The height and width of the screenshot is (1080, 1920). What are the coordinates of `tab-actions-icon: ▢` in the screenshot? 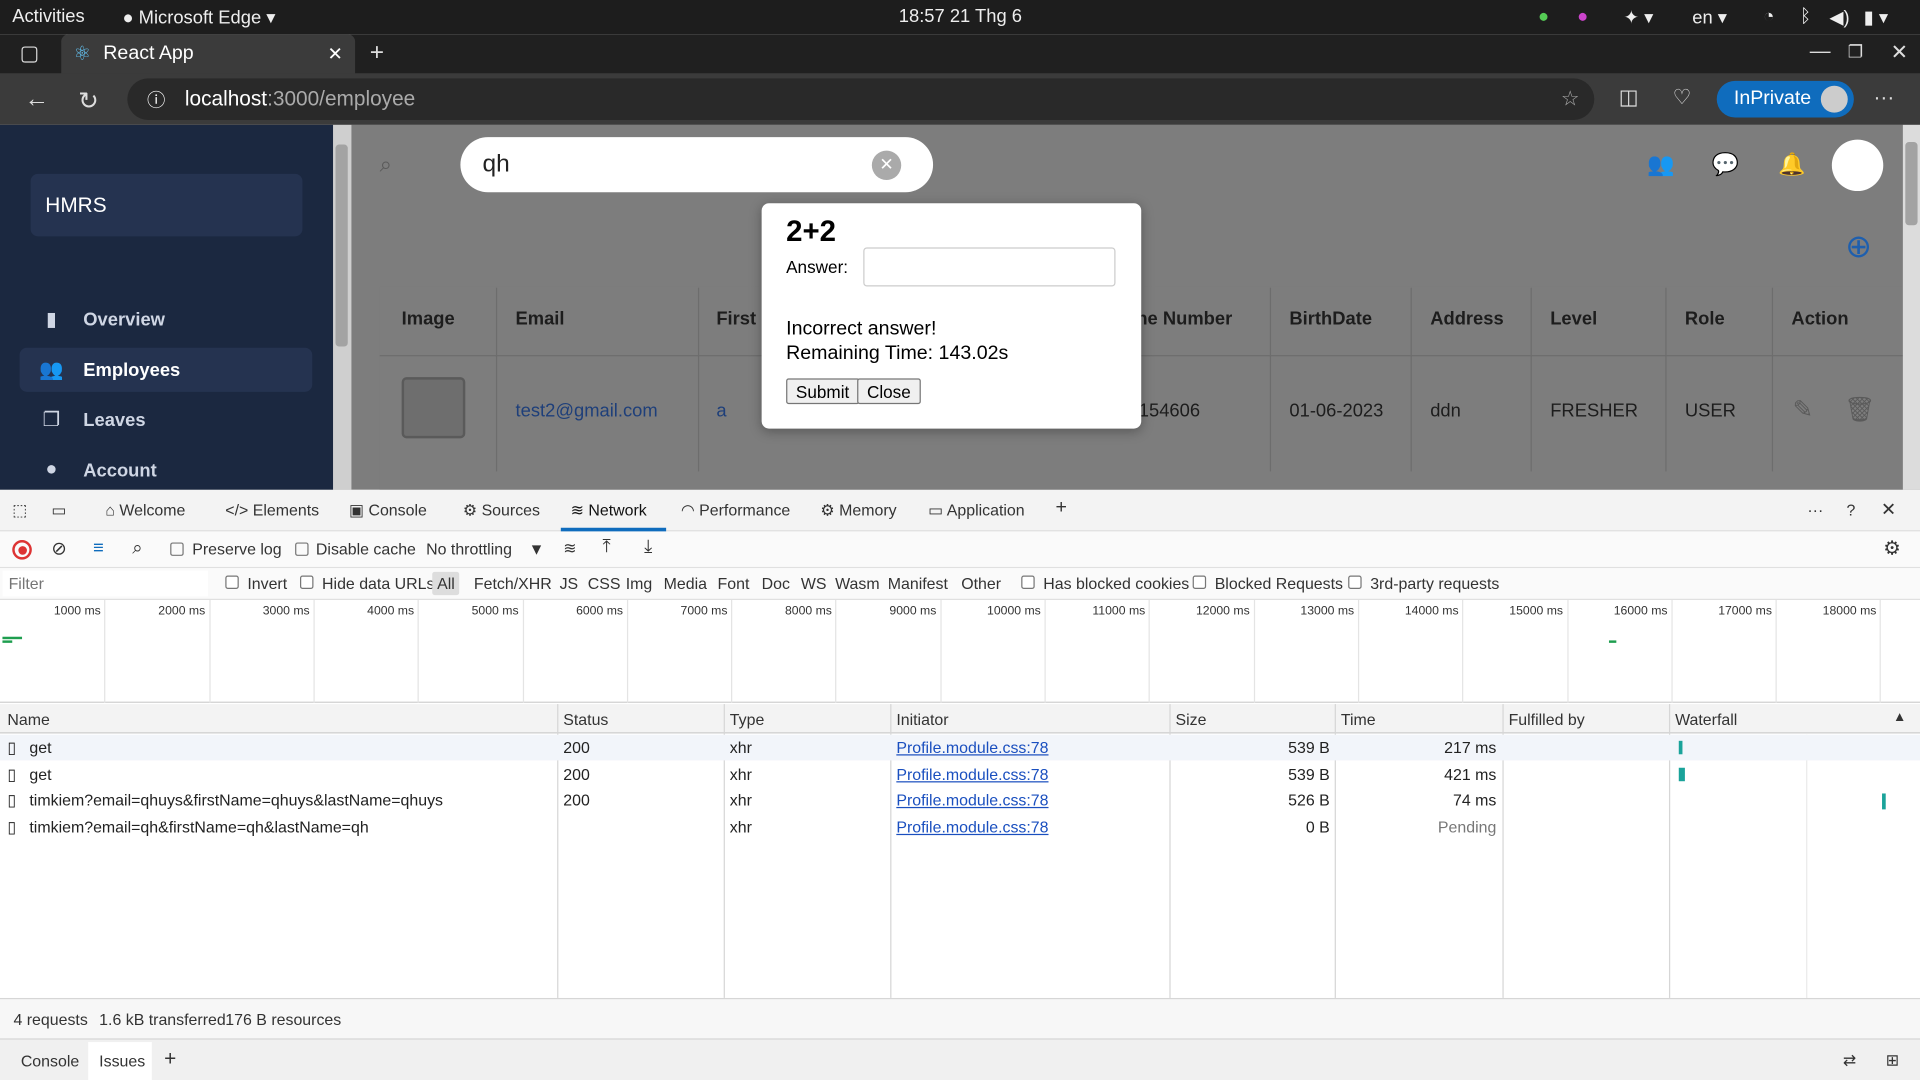 It's located at (30, 54).